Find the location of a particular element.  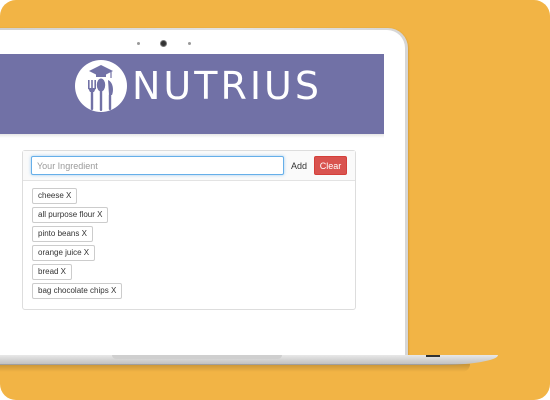

webcam-icon is located at coordinates (163, 43).